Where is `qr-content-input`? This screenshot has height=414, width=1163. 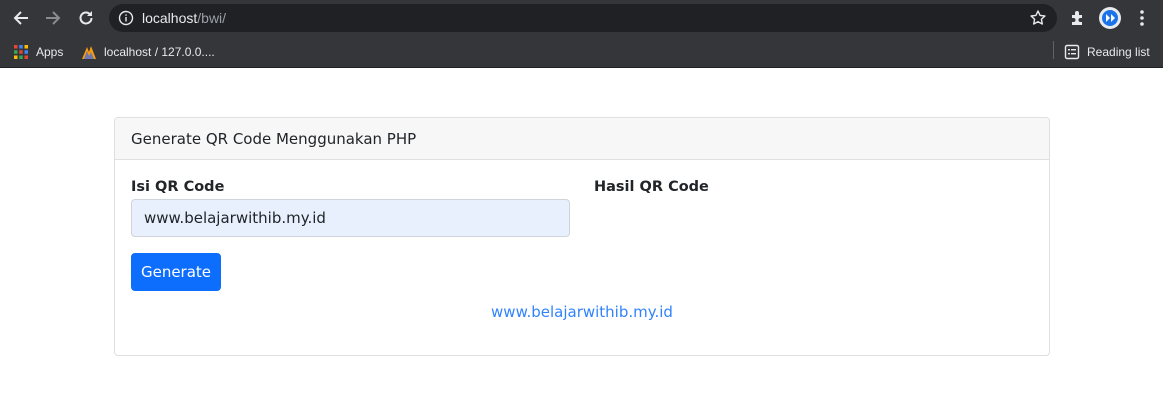 qr-content-input is located at coordinates (350, 218).